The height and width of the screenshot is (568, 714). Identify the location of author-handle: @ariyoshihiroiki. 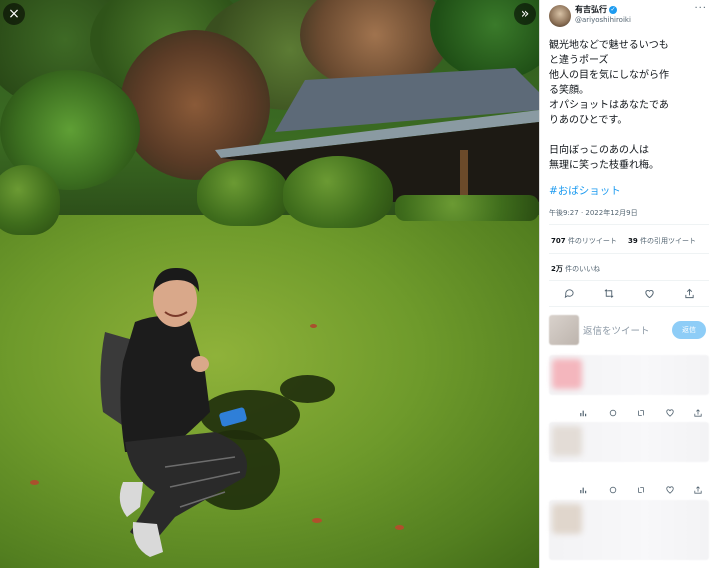
(603, 20).